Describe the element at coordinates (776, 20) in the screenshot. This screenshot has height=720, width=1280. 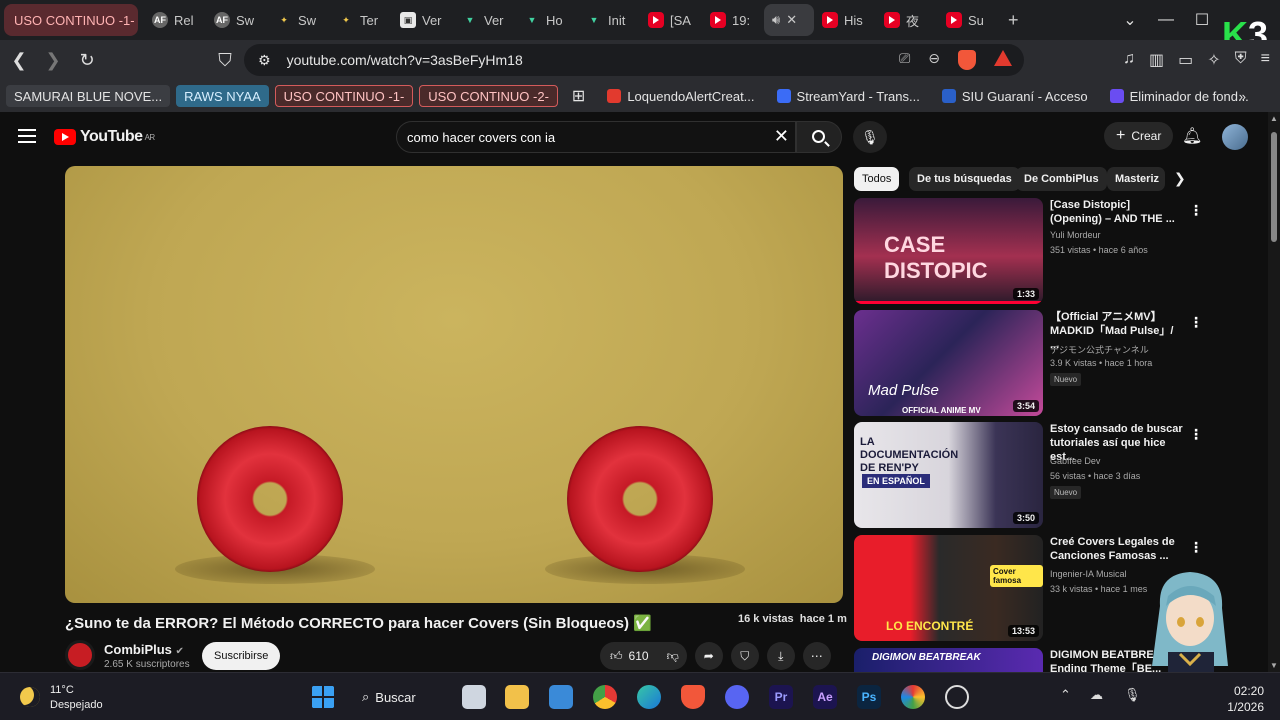
I see `speaker-icon: 🔊︎` at that location.